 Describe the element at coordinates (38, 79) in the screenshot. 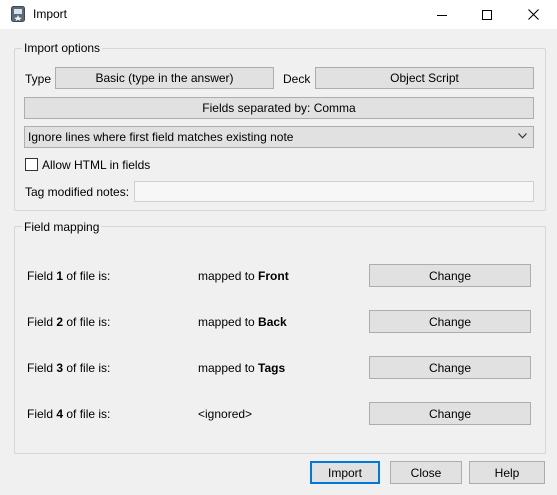

I see `type-label: Type` at that location.